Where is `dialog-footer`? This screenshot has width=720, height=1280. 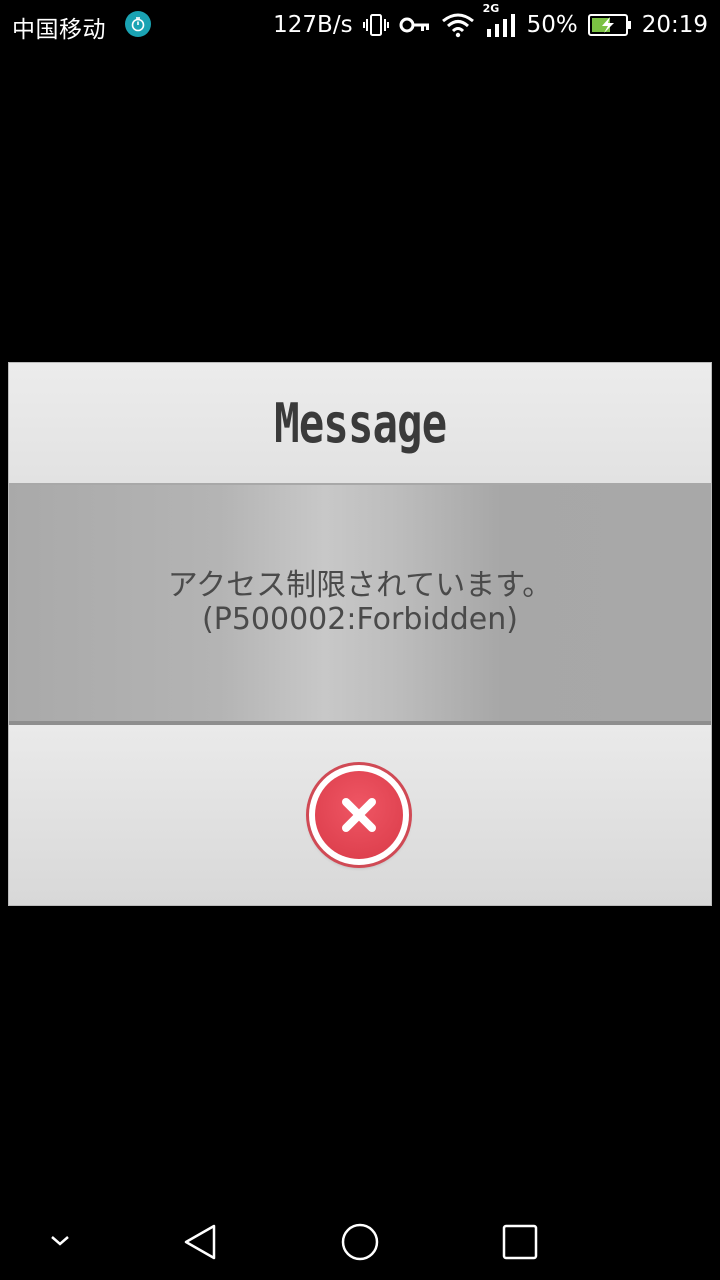 dialog-footer is located at coordinates (360, 815).